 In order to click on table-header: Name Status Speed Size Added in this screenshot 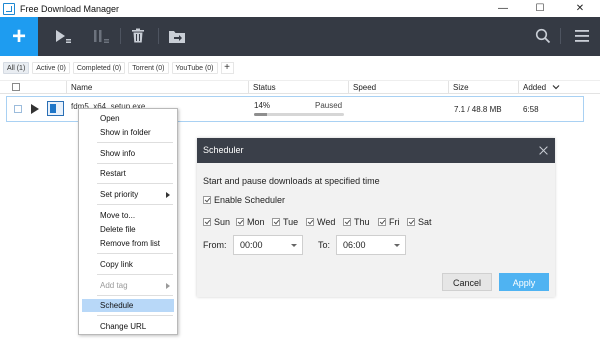, I will do `click(300, 87)`.